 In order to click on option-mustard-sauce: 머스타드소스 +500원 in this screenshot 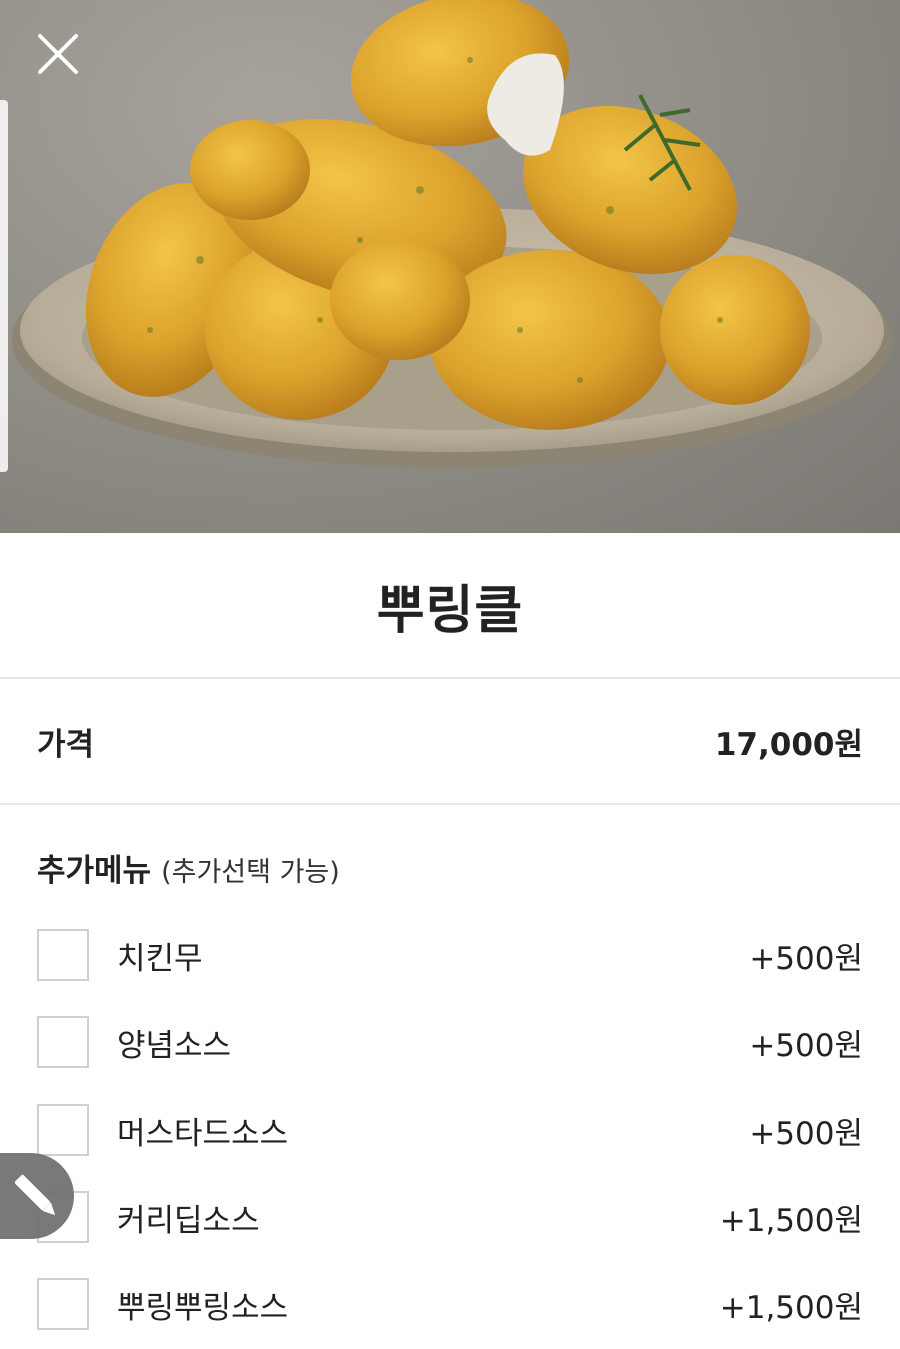, I will do `click(450, 1130)`.